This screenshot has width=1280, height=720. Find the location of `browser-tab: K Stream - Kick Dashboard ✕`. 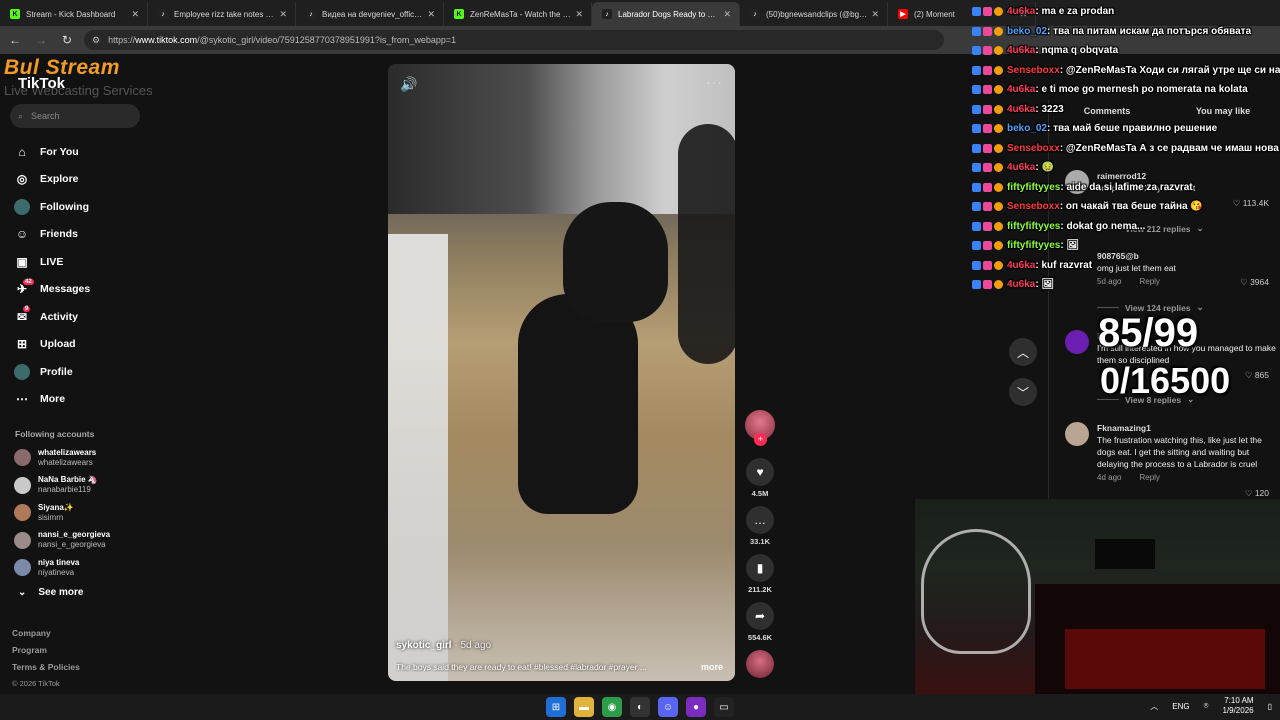

browser-tab: K Stream - Kick Dashboard ✕ is located at coordinates (74, 14).